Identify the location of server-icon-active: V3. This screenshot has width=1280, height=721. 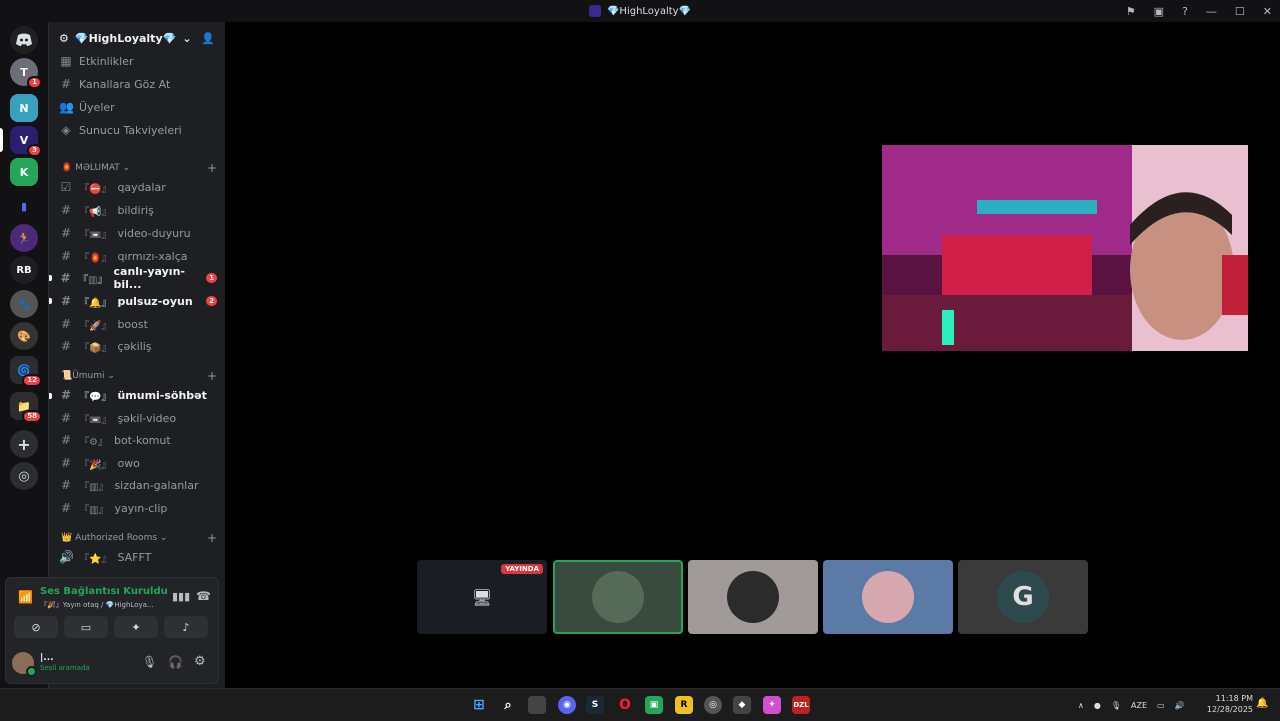
(26, 141).